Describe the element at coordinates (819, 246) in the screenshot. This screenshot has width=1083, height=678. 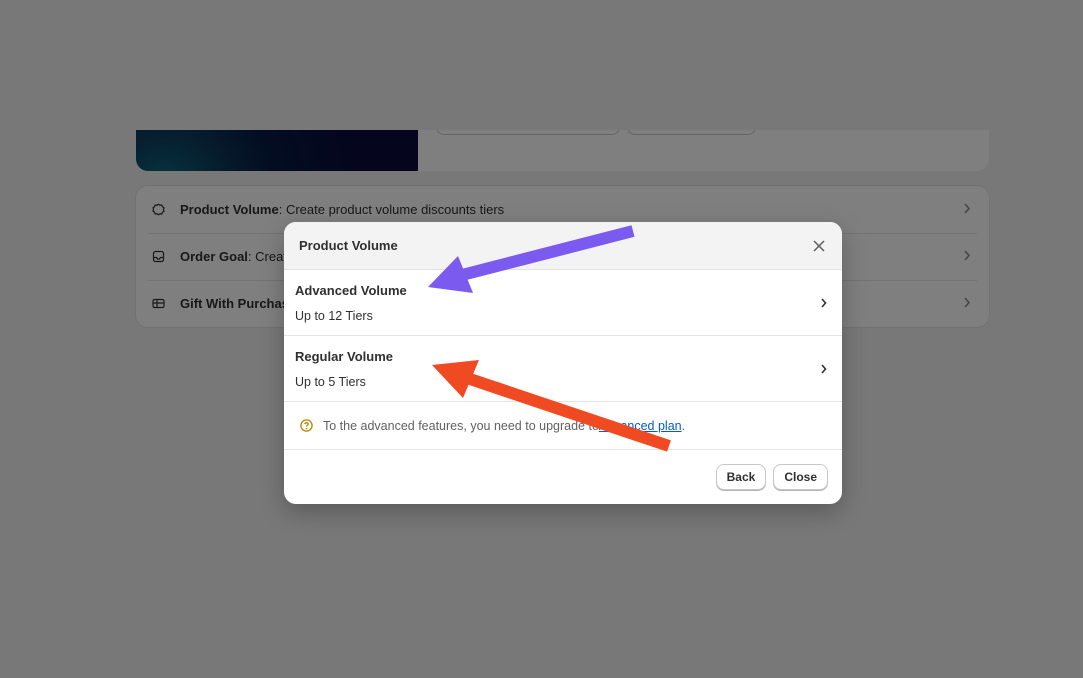
I see `close-icon` at that location.